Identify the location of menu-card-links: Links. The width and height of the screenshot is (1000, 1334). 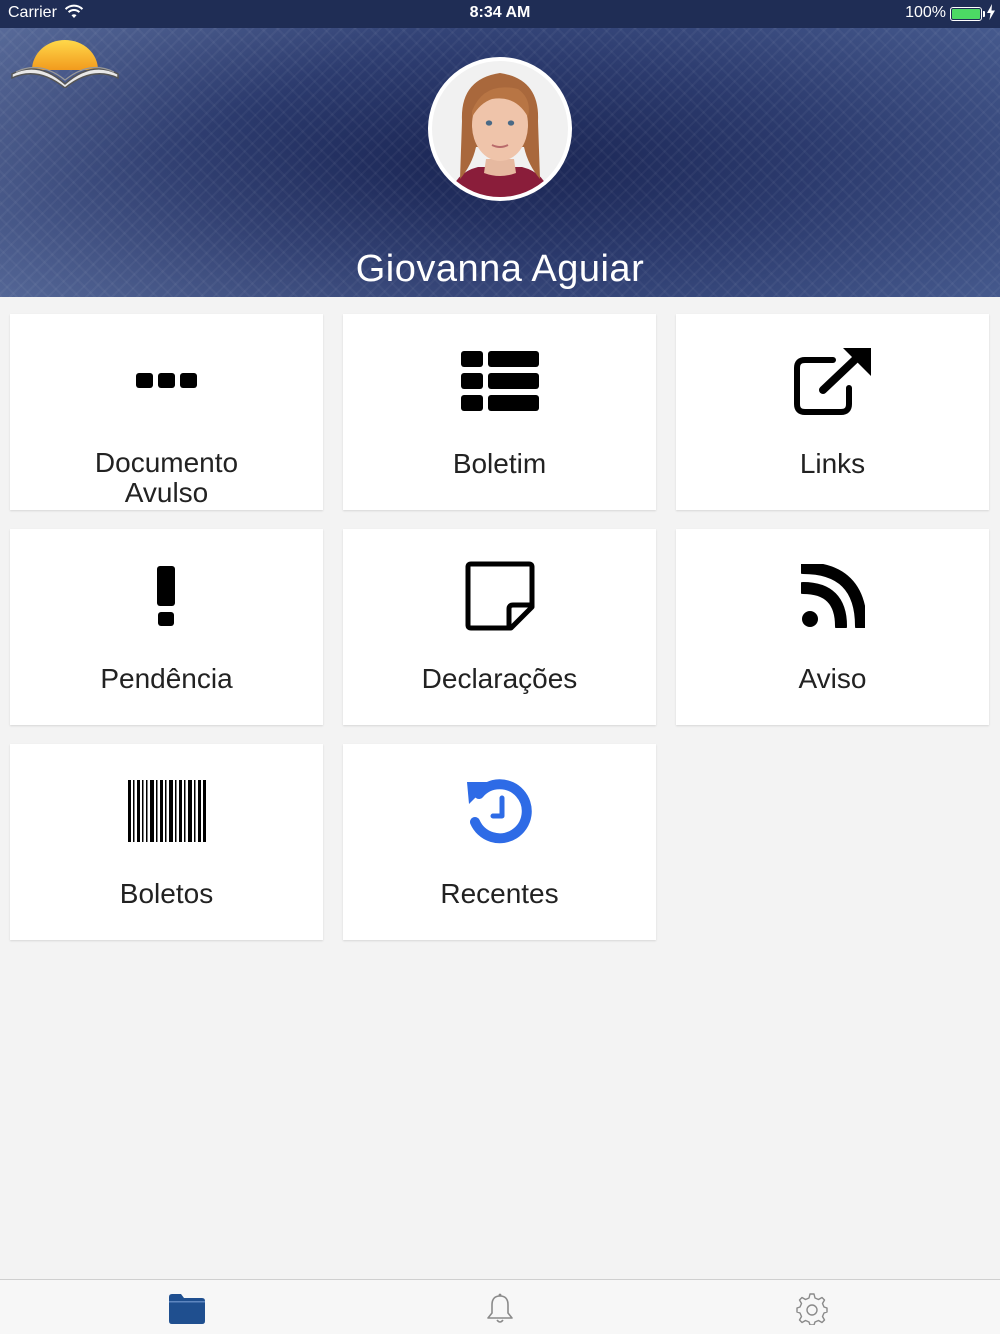
(832, 412).